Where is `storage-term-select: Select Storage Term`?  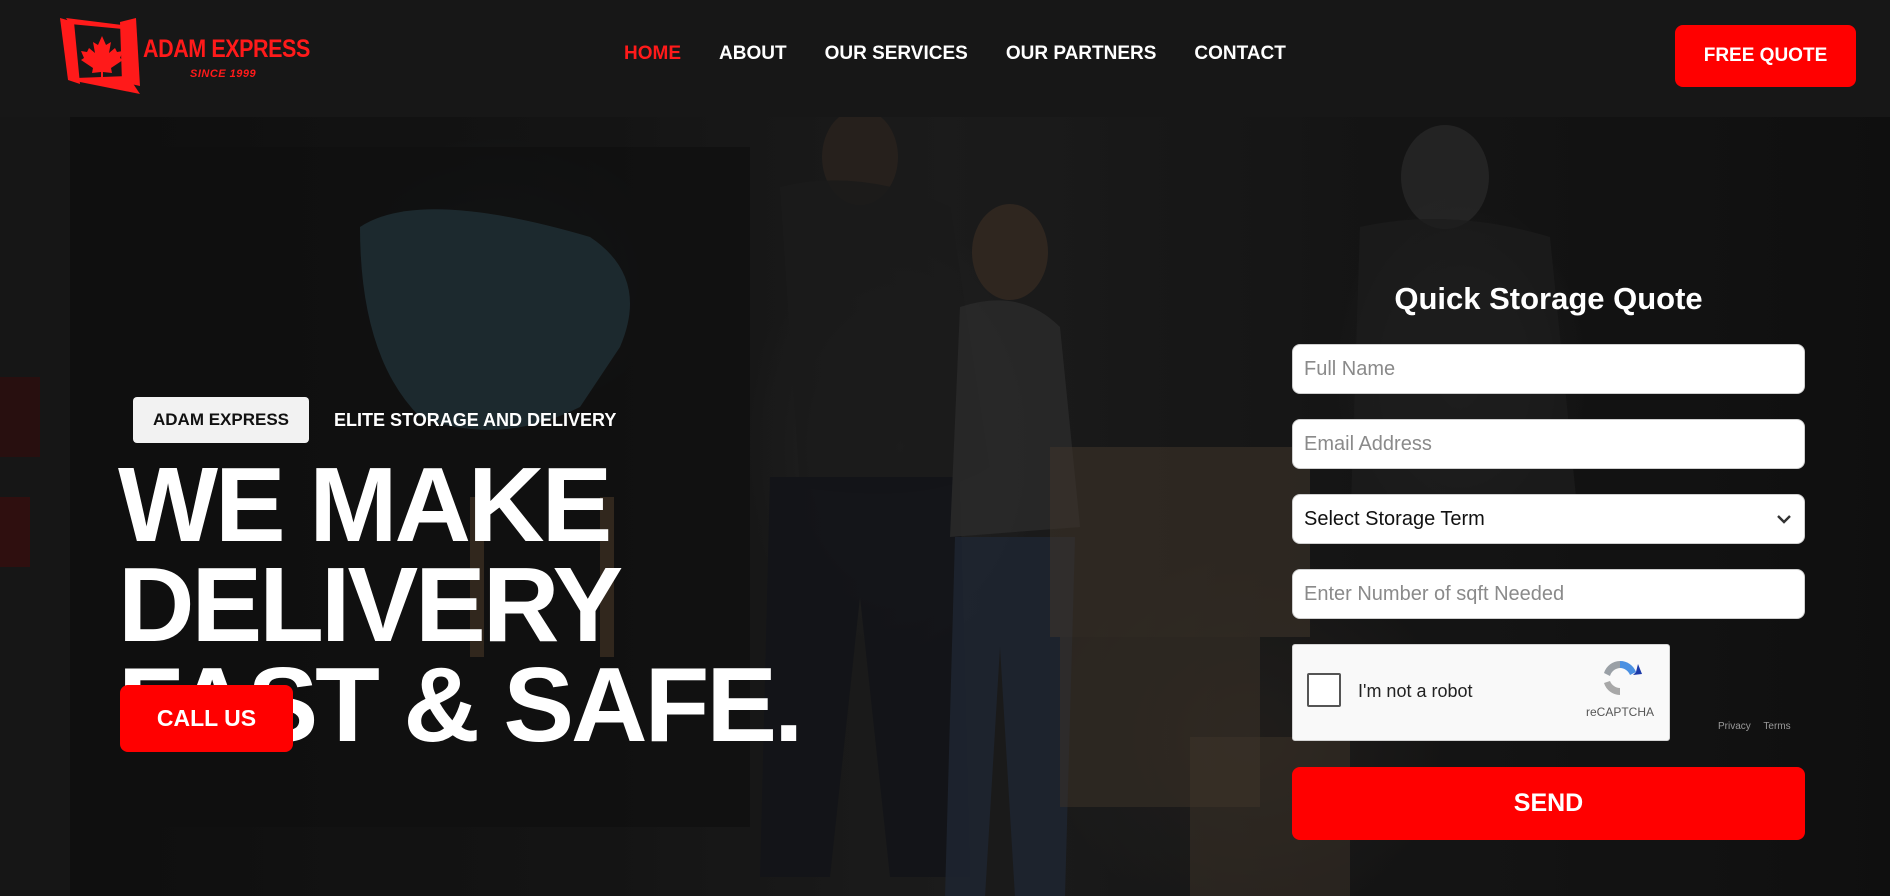 storage-term-select: Select Storage Term is located at coordinates (1548, 519).